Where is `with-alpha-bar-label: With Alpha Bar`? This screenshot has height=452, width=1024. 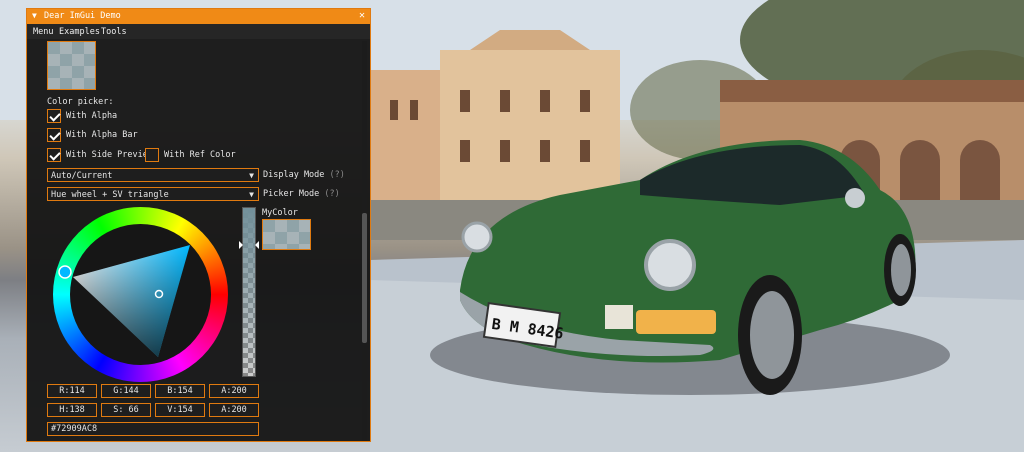
with-alpha-bar-label: With Alpha Bar is located at coordinates (102, 135).